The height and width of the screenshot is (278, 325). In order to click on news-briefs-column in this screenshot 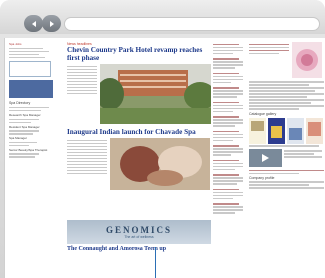, I will do `click(228, 128)`.